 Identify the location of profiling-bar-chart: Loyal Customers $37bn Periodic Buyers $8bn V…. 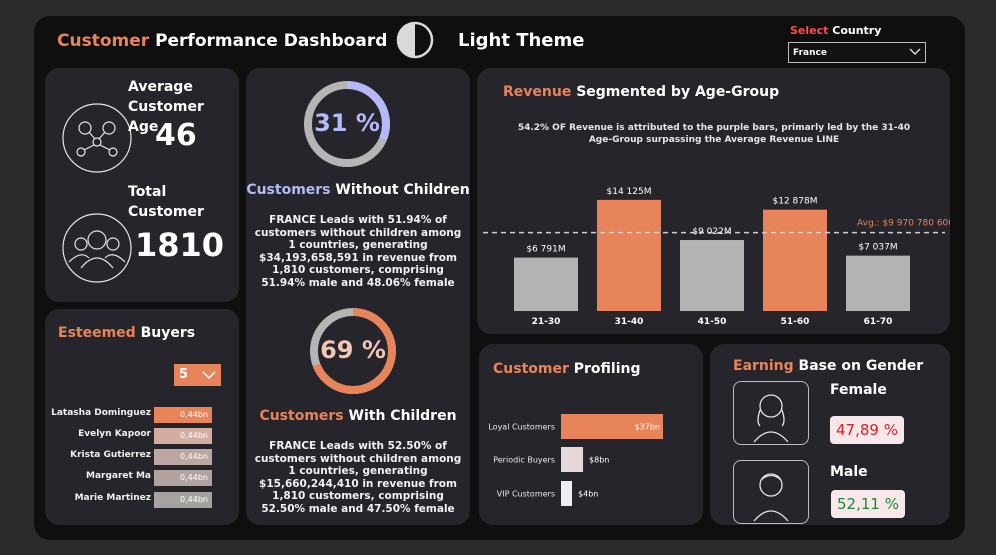
(575, 460).